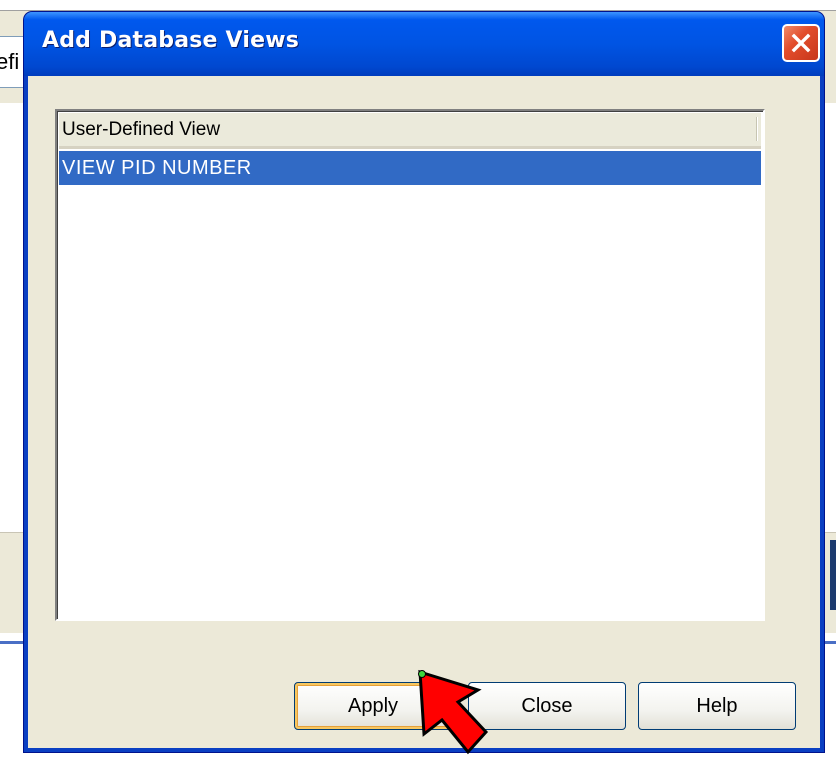 Image resolution: width=836 pixels, height=764 pixels. I want to click on list-header: User-Defined View, so click(410, 131).